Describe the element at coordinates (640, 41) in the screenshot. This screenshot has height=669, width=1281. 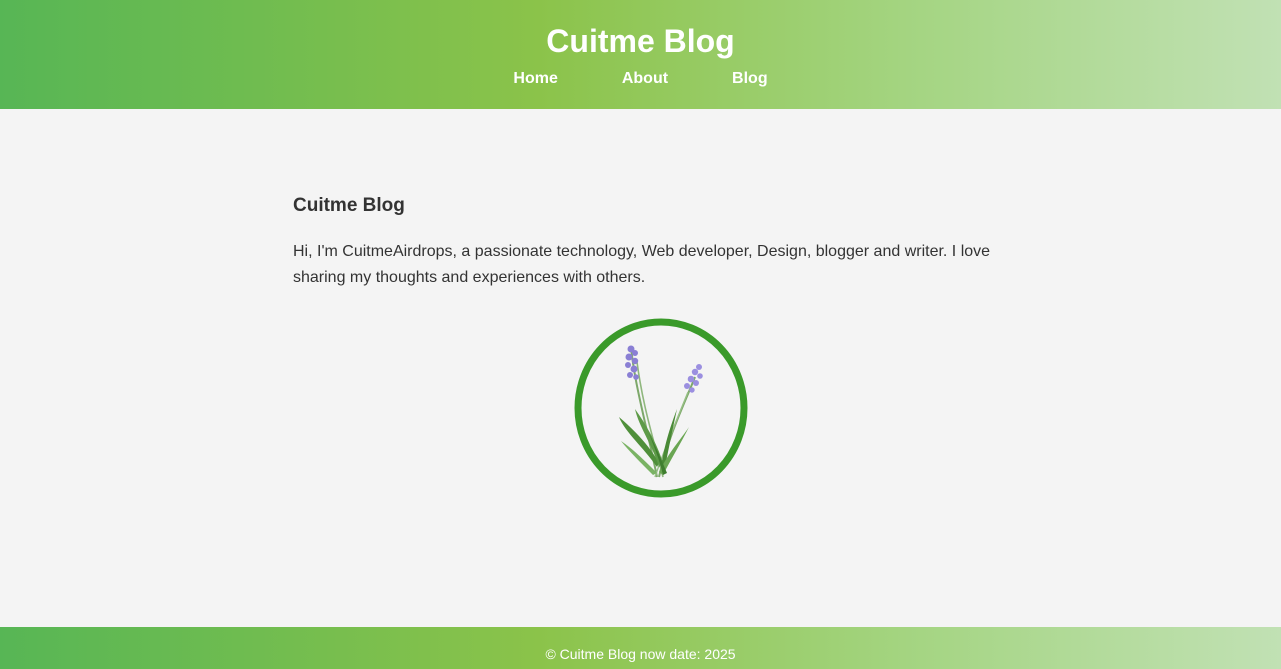
I see `site-title: Cuitme Blog` at that location.